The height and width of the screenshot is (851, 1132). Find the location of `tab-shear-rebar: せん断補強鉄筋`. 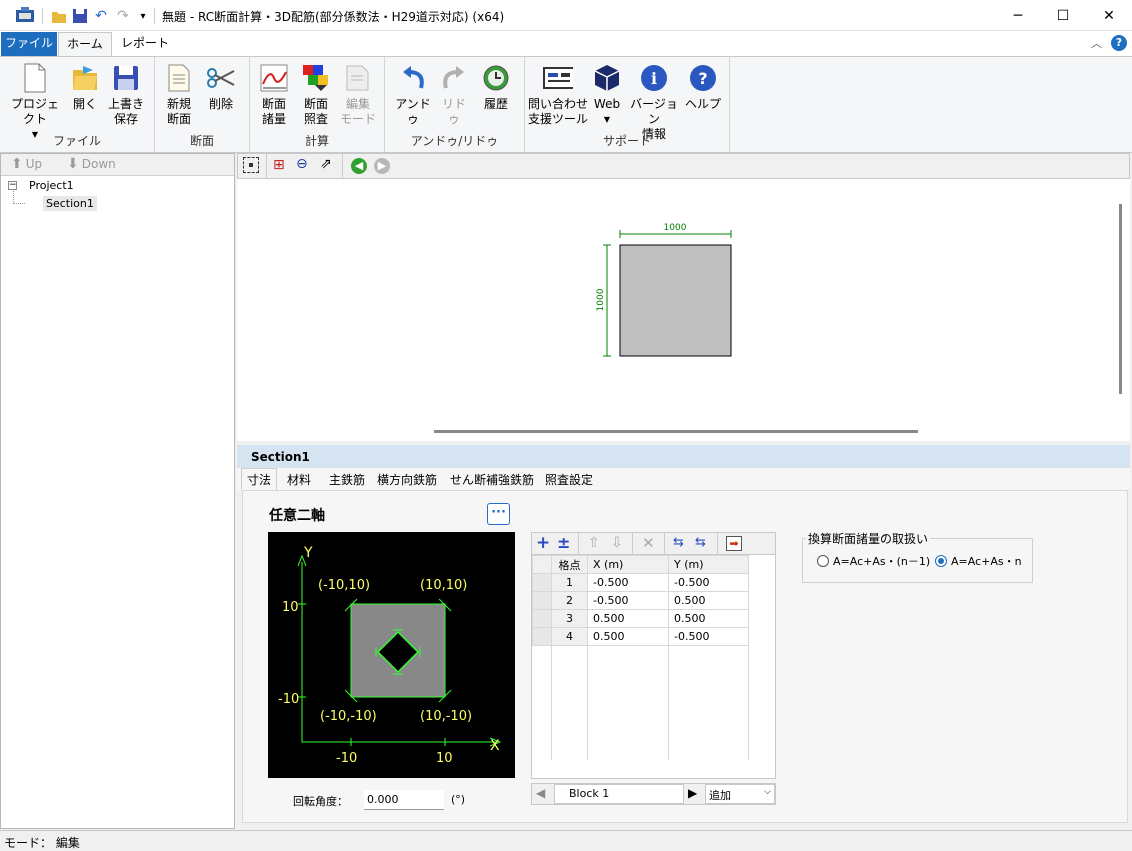

tab-shear-rebar: せん断補強鉄筋 is located at coordinates (492, 479).